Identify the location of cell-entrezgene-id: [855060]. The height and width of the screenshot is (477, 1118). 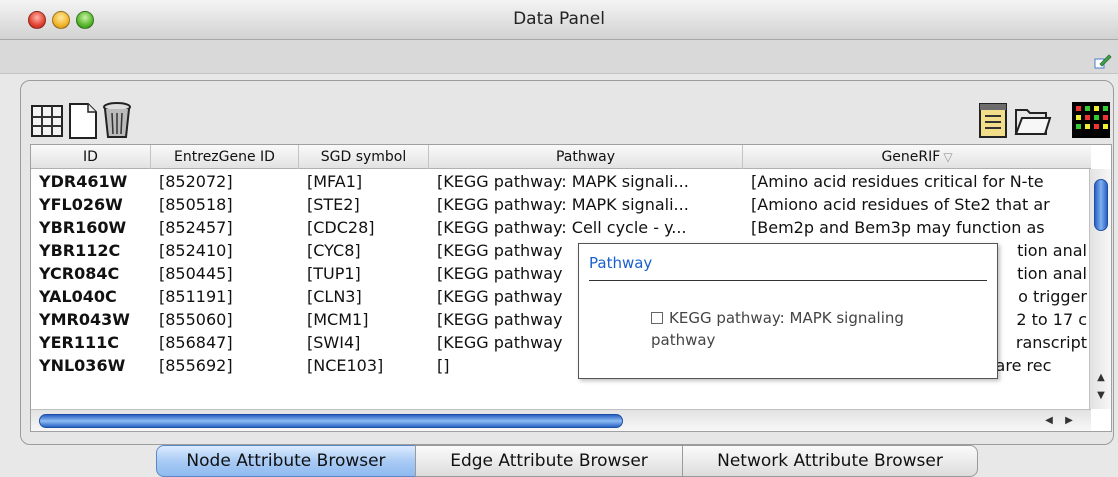
(227, 320).